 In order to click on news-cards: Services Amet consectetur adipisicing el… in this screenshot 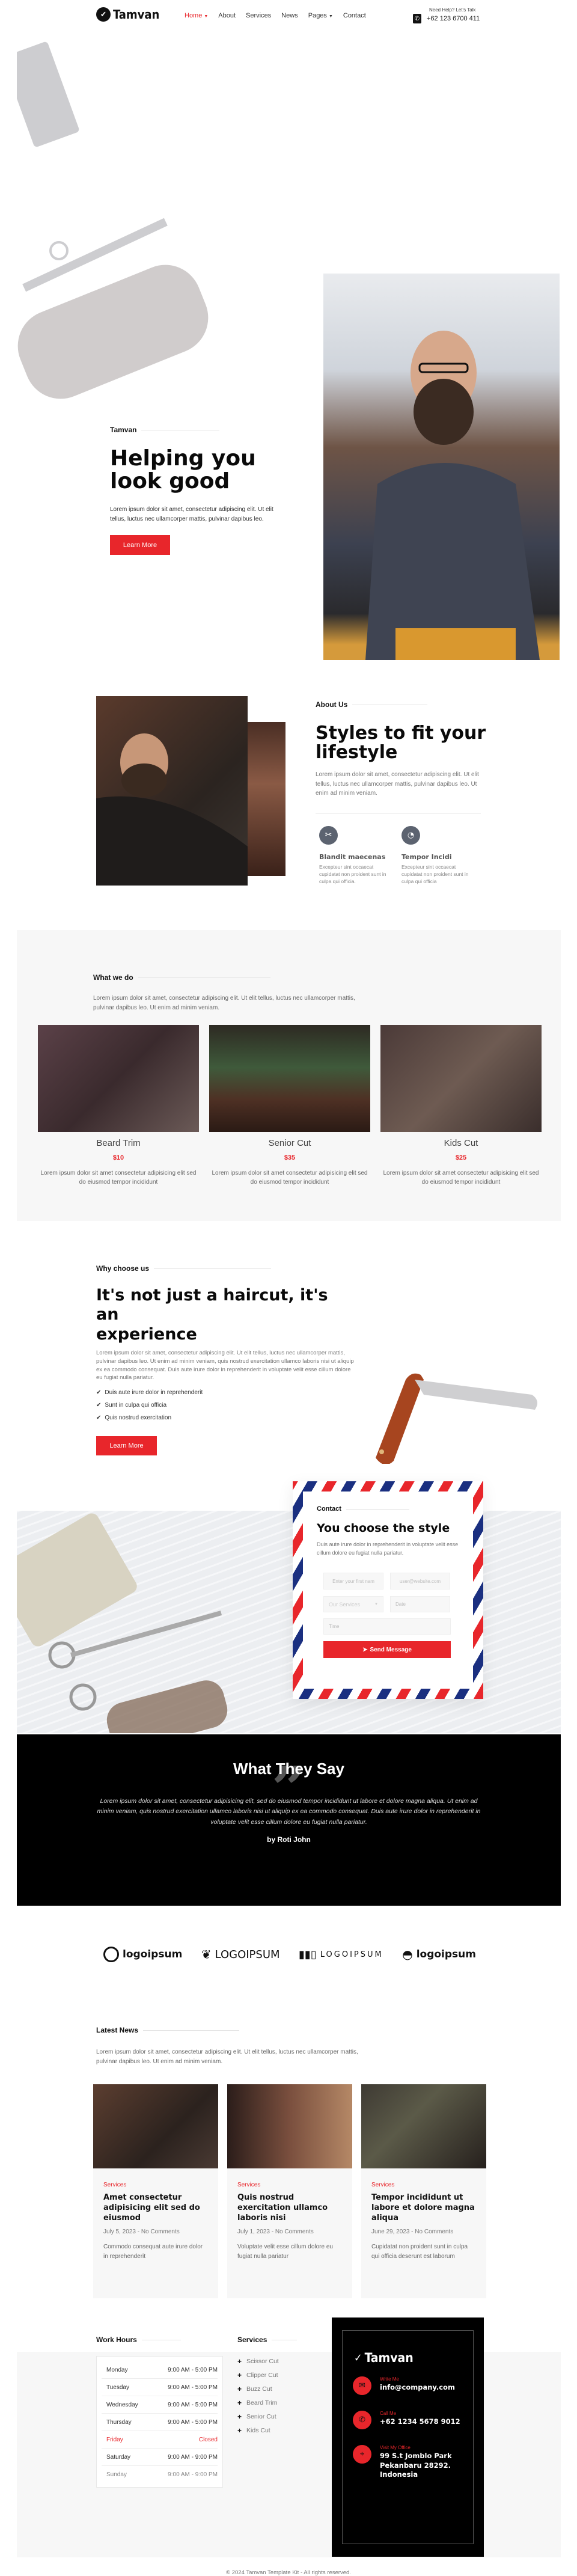, I will do `click(289, 2191)`.